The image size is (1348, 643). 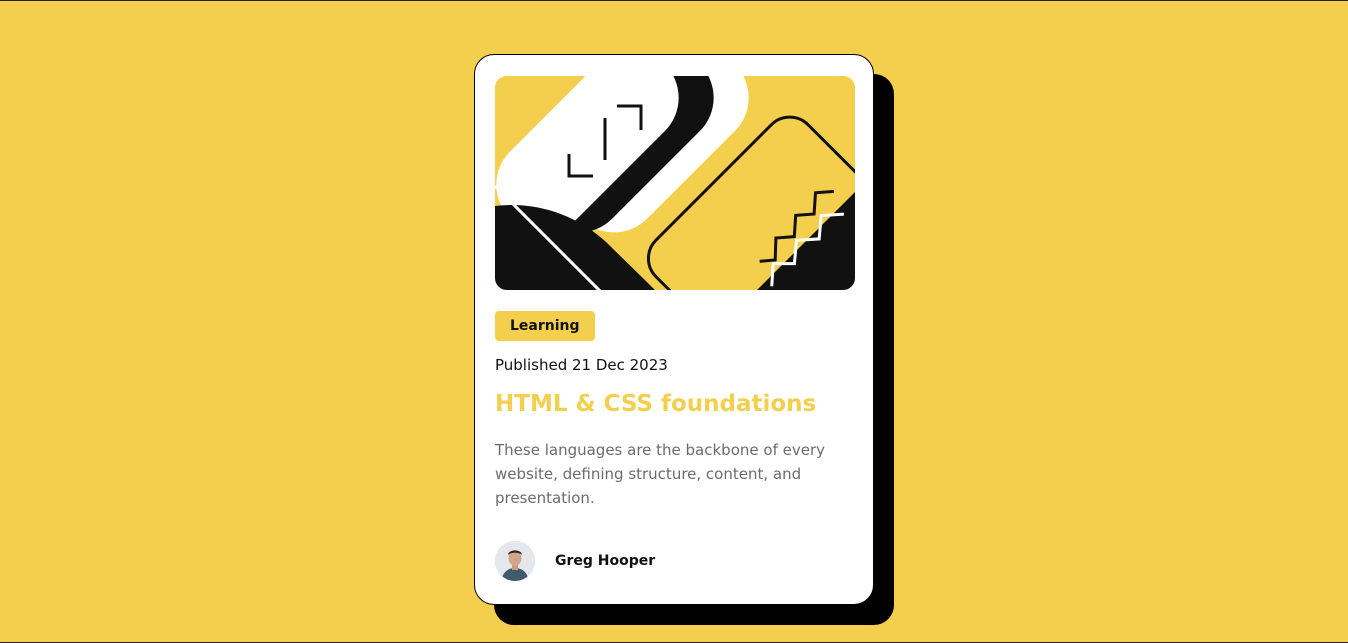 I want to click on person-avatar-icon, so click(x=515, y=561).